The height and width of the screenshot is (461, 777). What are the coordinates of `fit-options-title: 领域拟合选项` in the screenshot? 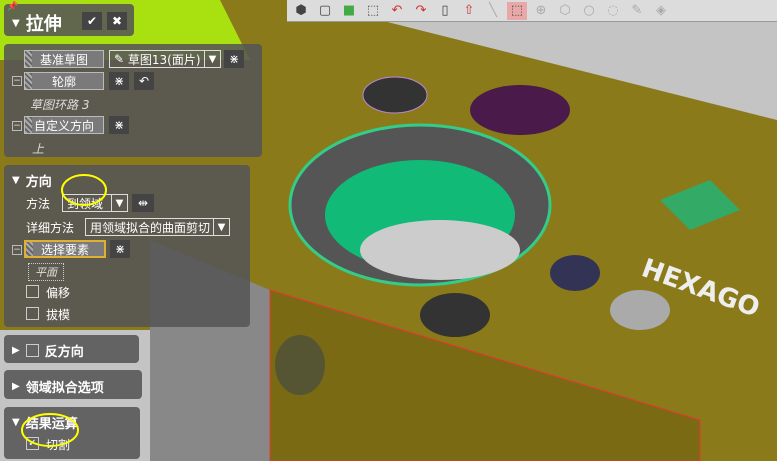 It's located at (64, 388).